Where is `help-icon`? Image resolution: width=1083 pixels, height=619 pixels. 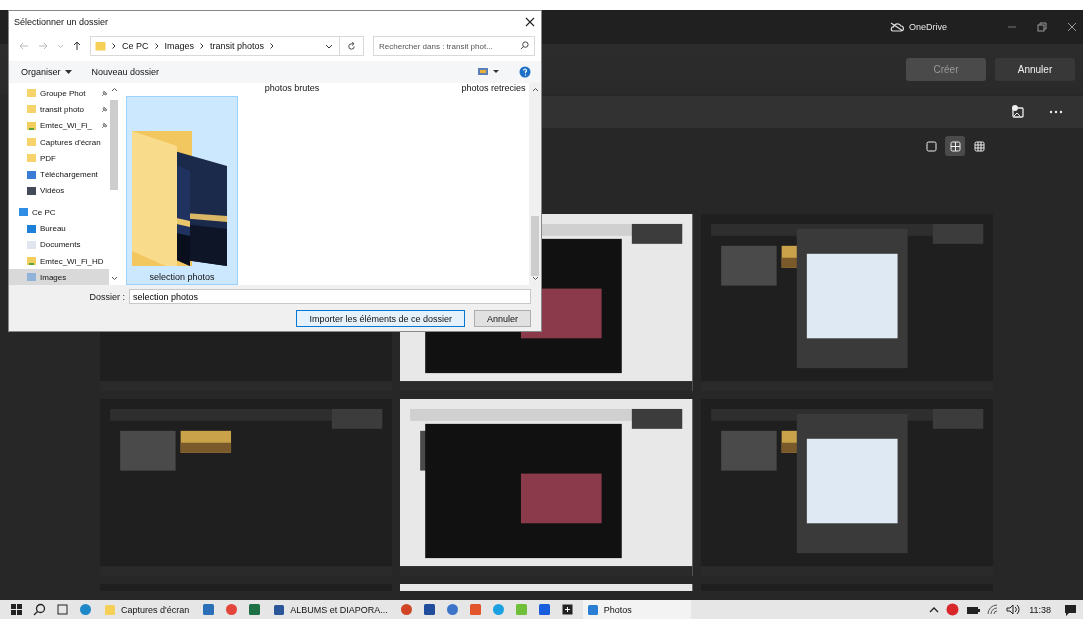 help-icon is located at coordinates (525, 72).